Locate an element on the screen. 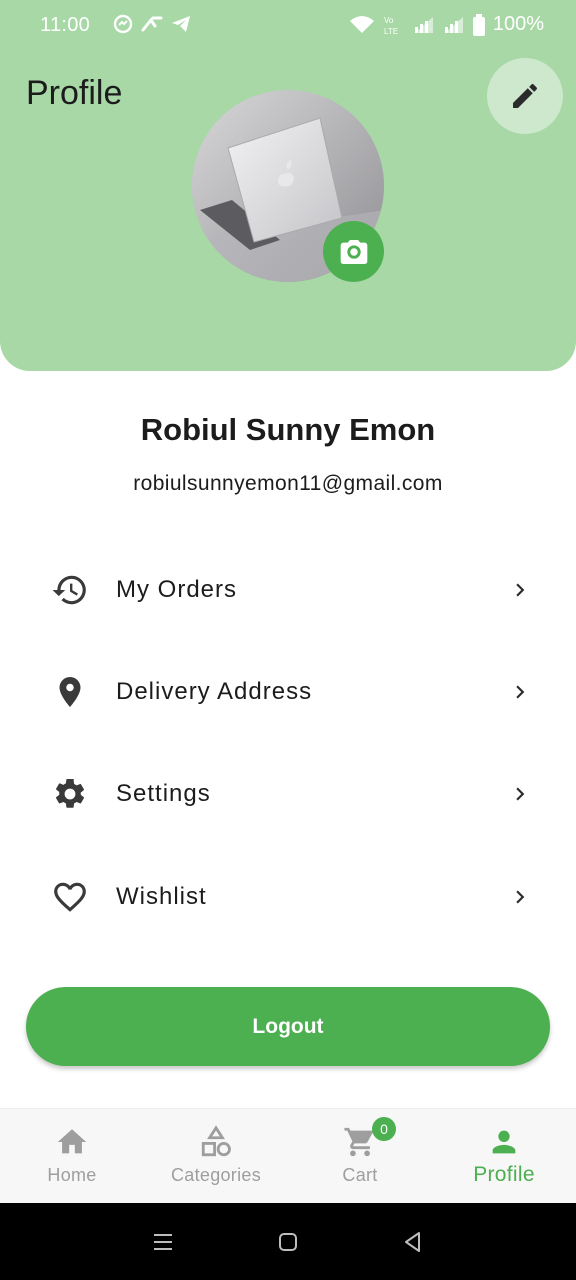 This screenshot has width=576, height=1280. home-icon is located at coordinates (72, 1141).